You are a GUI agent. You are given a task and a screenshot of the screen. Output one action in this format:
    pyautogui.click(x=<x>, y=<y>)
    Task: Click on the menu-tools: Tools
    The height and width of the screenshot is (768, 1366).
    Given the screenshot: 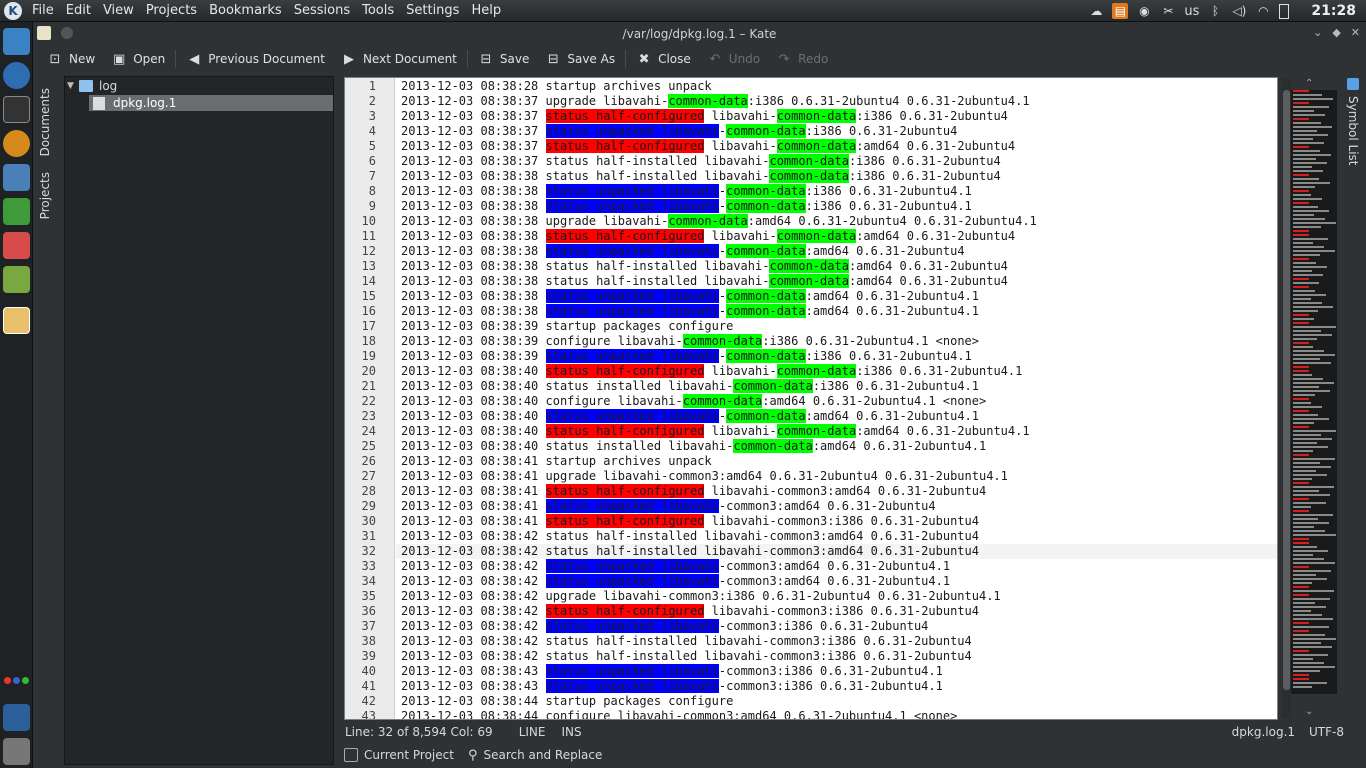 What is the action you would take?
    pyautogui.click(x=378, y=11)
    